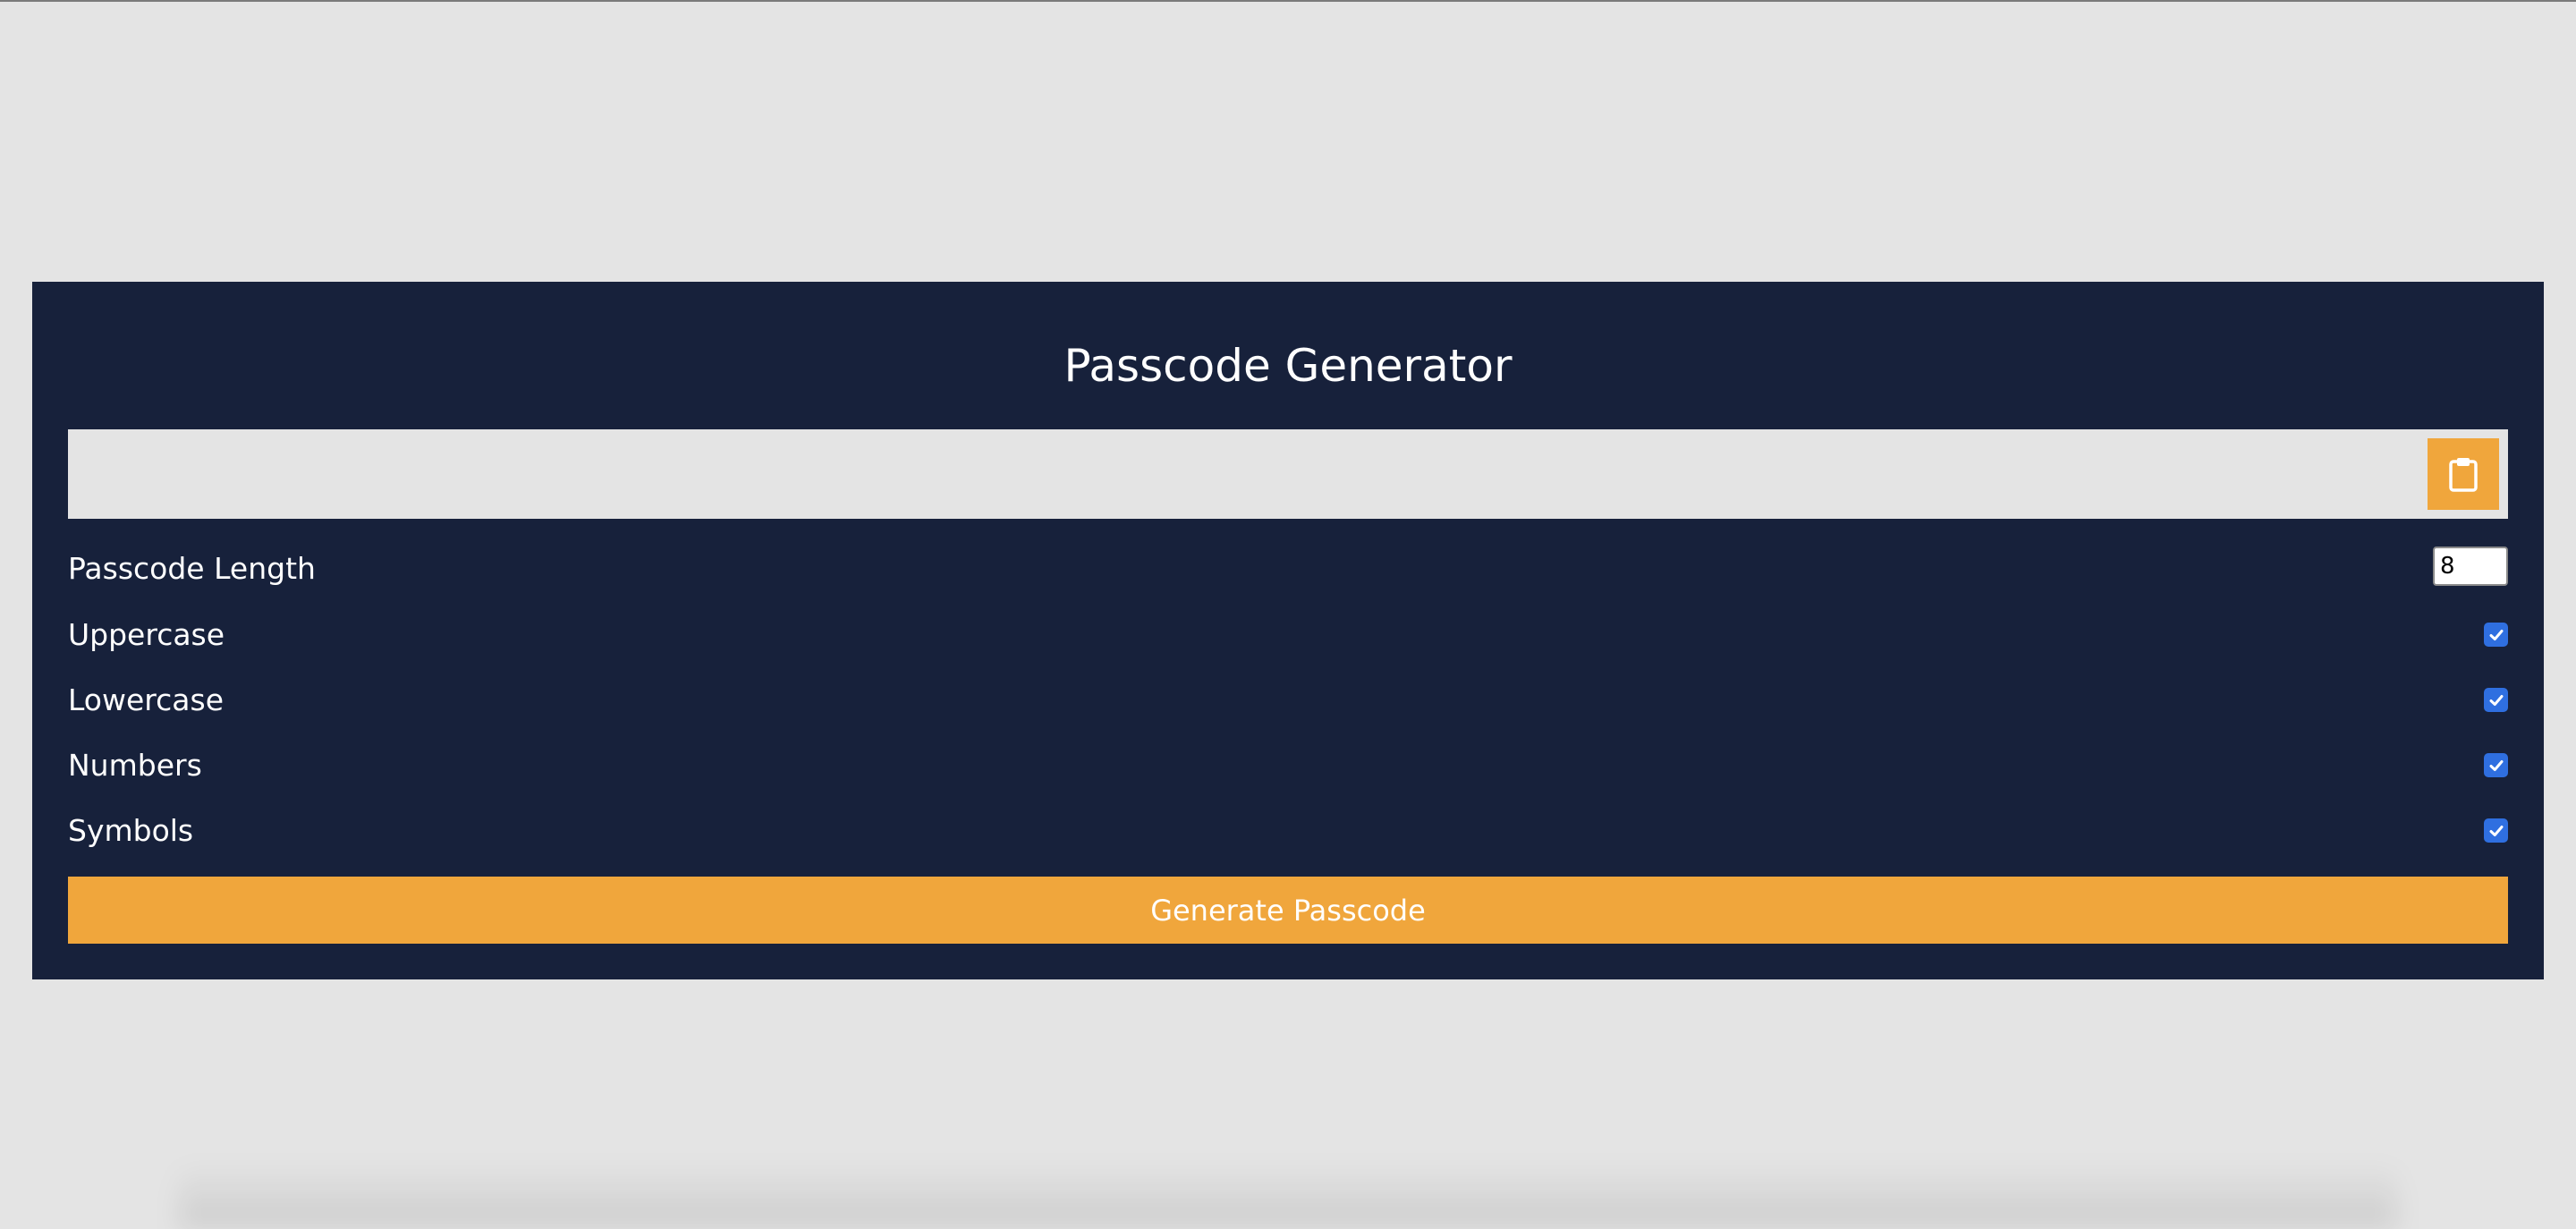  Describe the element at coordinates (146, 699) in the screenshot. I see `lowercase-label: Lowercase` at that location.